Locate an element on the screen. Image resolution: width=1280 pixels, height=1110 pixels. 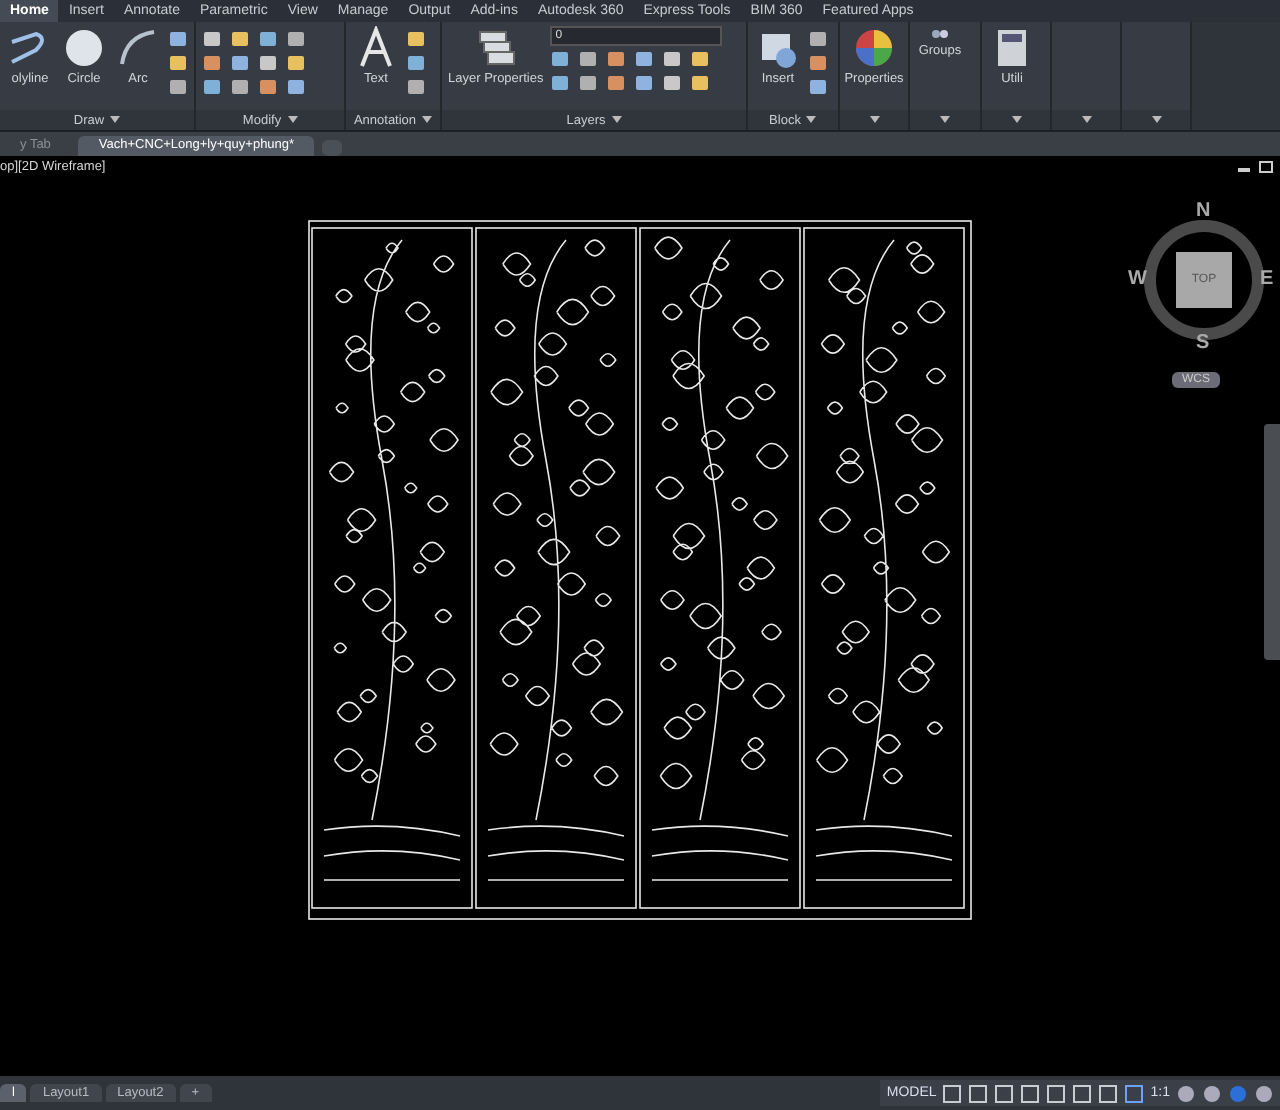
letter-a-icon is located at coordinates (376, 48).